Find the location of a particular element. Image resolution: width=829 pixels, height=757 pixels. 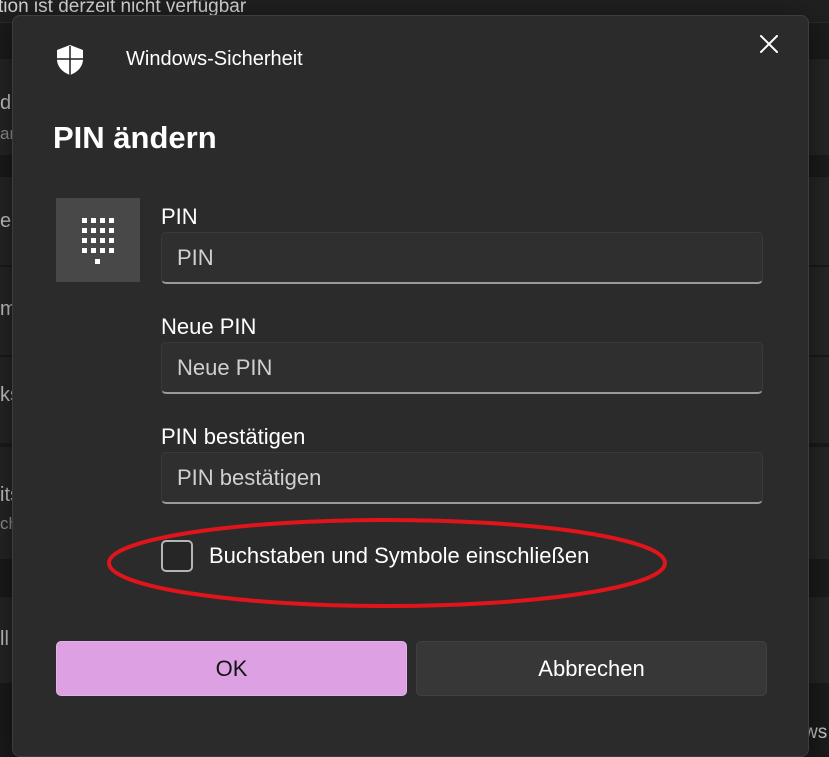

dialog-app-title: Windows-Sicherheit is located at coordinates (214, 59).